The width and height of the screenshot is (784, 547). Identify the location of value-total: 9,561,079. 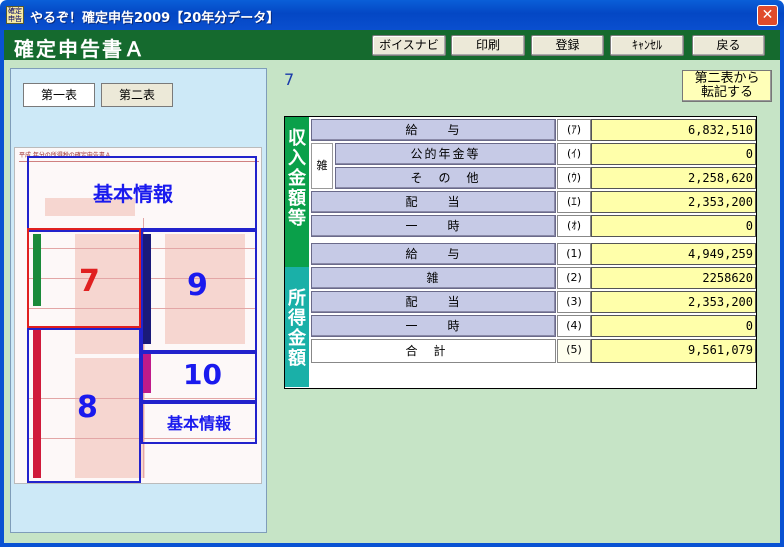
(673, 351).